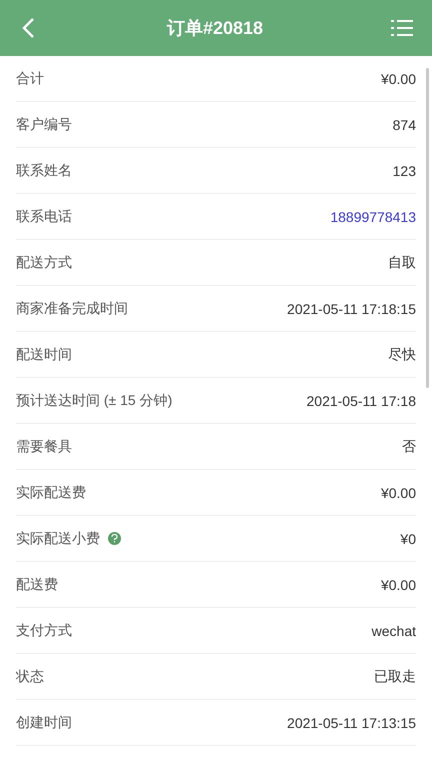  What do you see at coordinates (404, 170) in the screenshot?
I see `field-value: 123` at bounding box center [404, 170].